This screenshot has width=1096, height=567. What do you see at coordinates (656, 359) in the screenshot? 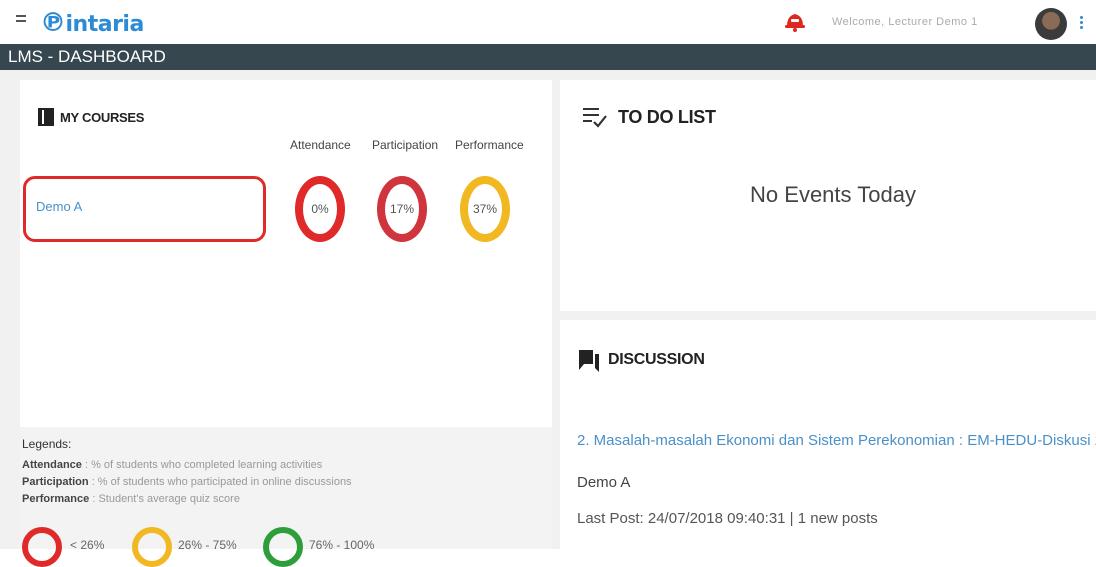
I see `discussion-title: DISCUSSION` at bounding box center [656, 359].